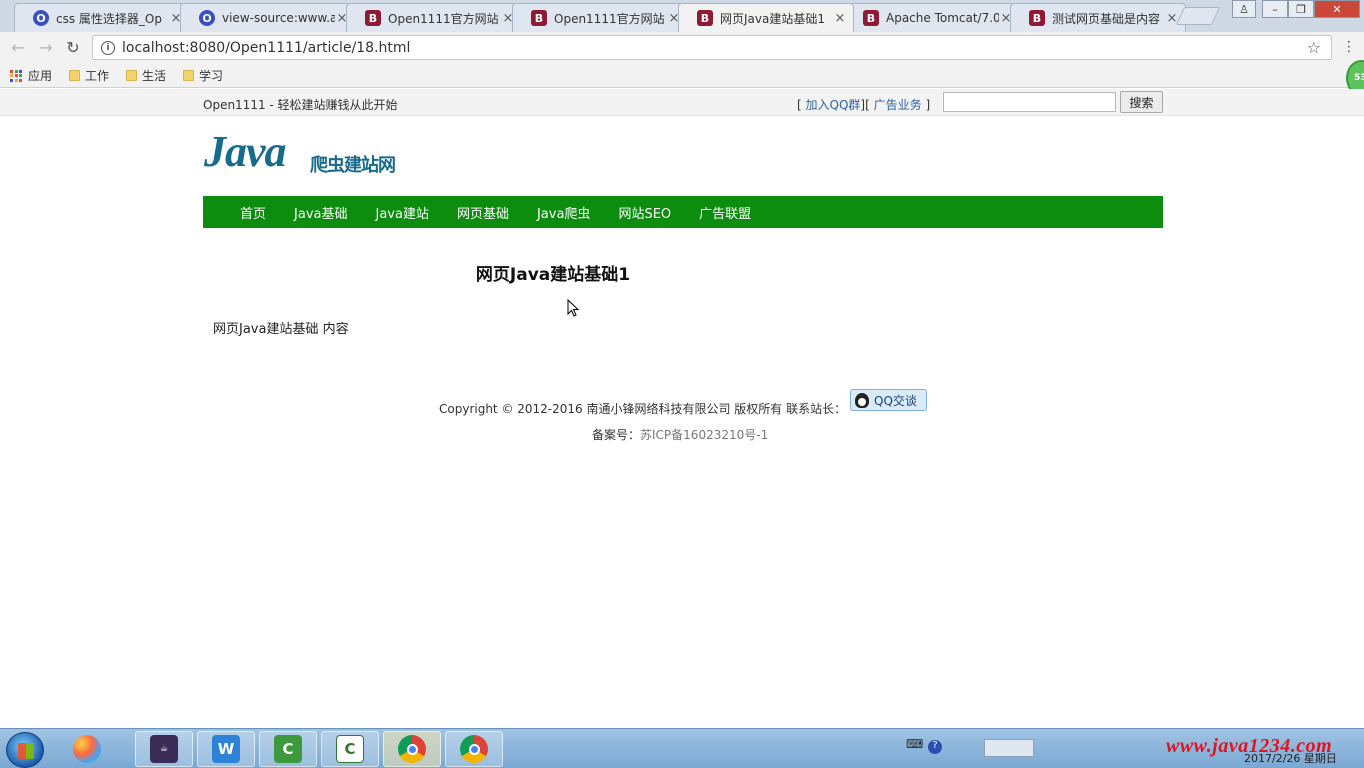 The image size is (1364, 768). What do you see at coordinates (682, 75) in the screenshot?
I see `bookmarks-bar: 应用 工作 生活 学习` at bounding box center [682, 75].